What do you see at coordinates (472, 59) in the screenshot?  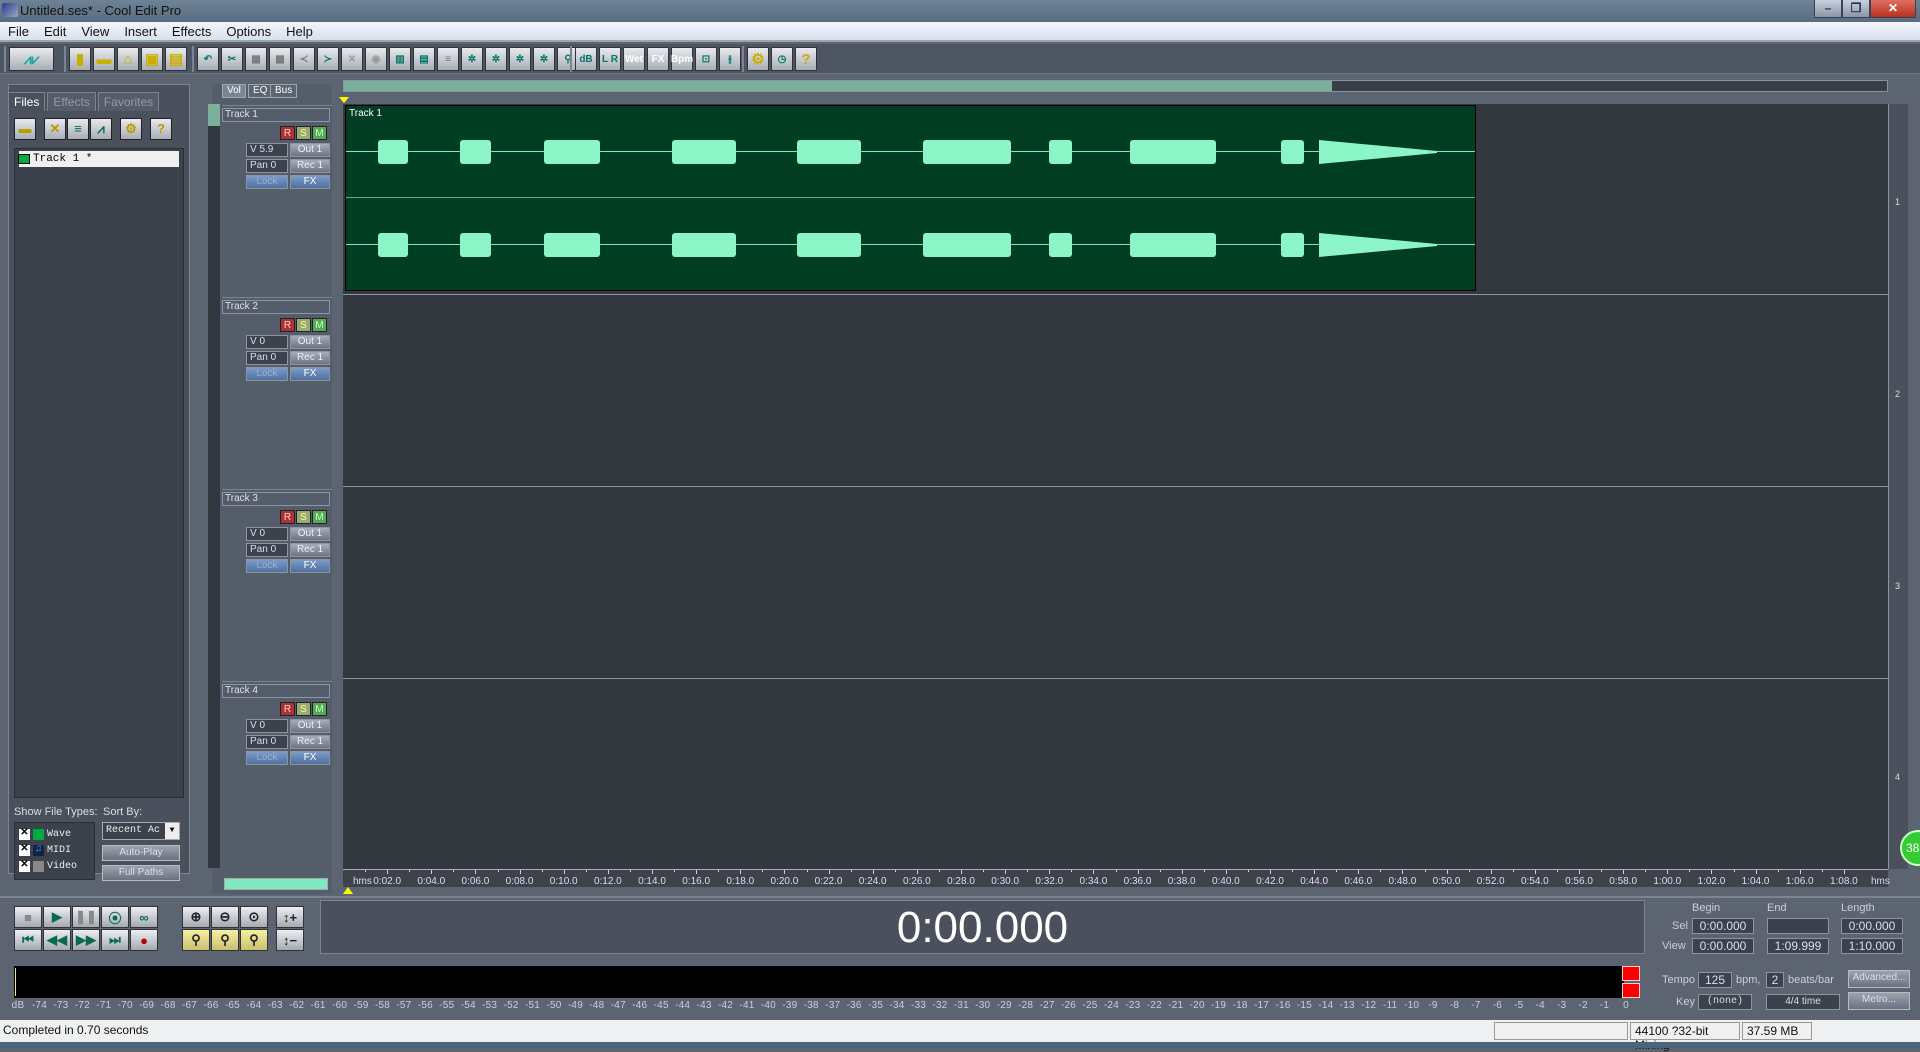 I see `fx-1-icon: ✲` at bounding box center [472, 59].